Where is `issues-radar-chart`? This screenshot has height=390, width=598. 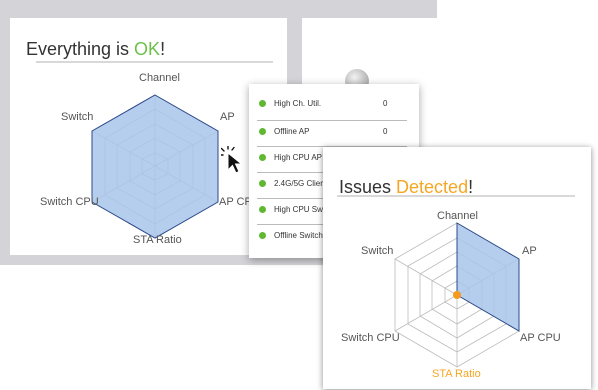
issues-radar-chart is located at coordinates (457, 295).